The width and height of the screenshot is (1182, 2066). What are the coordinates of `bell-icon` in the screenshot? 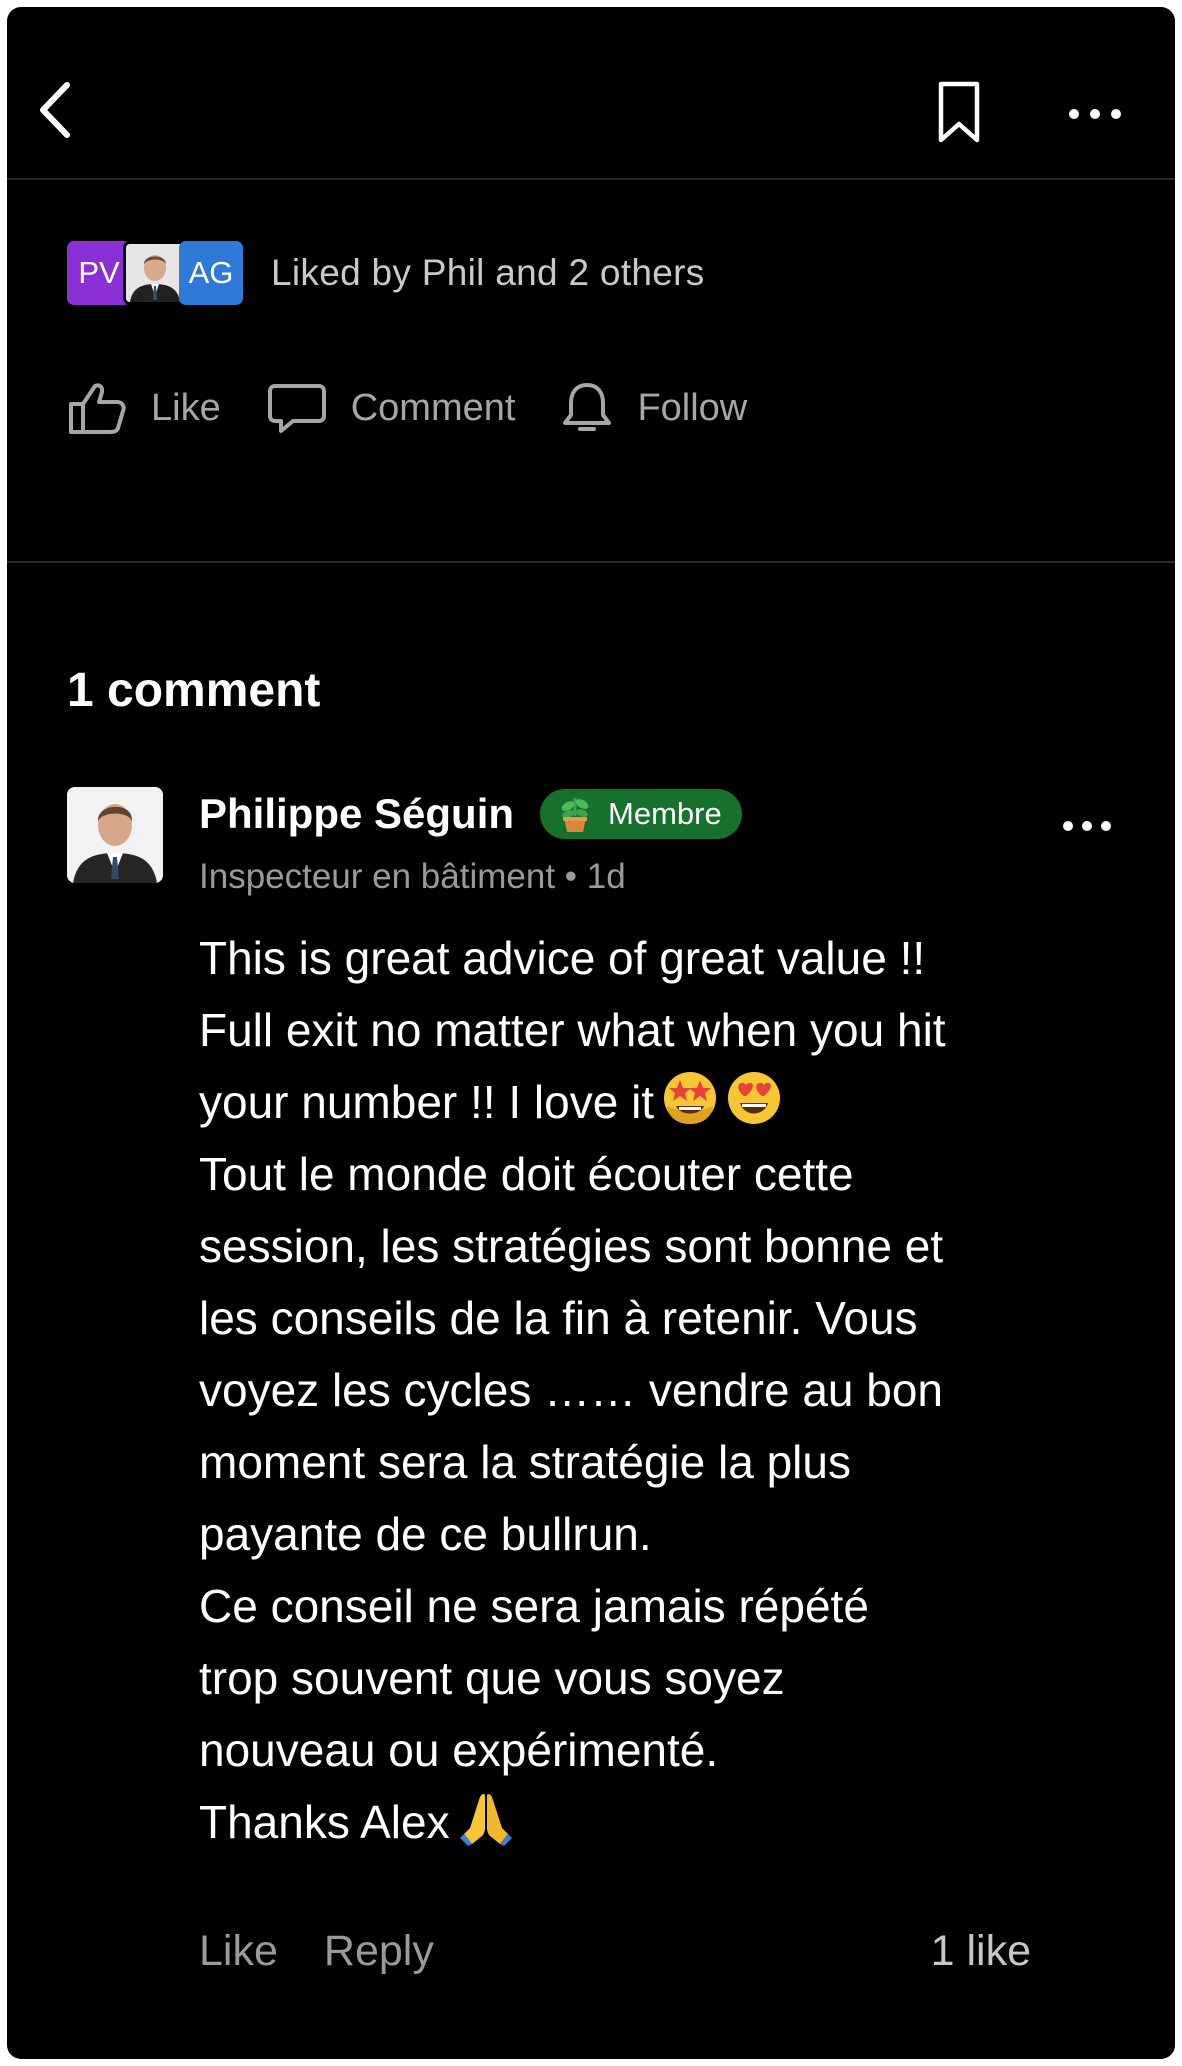 It's located at (587, 407).